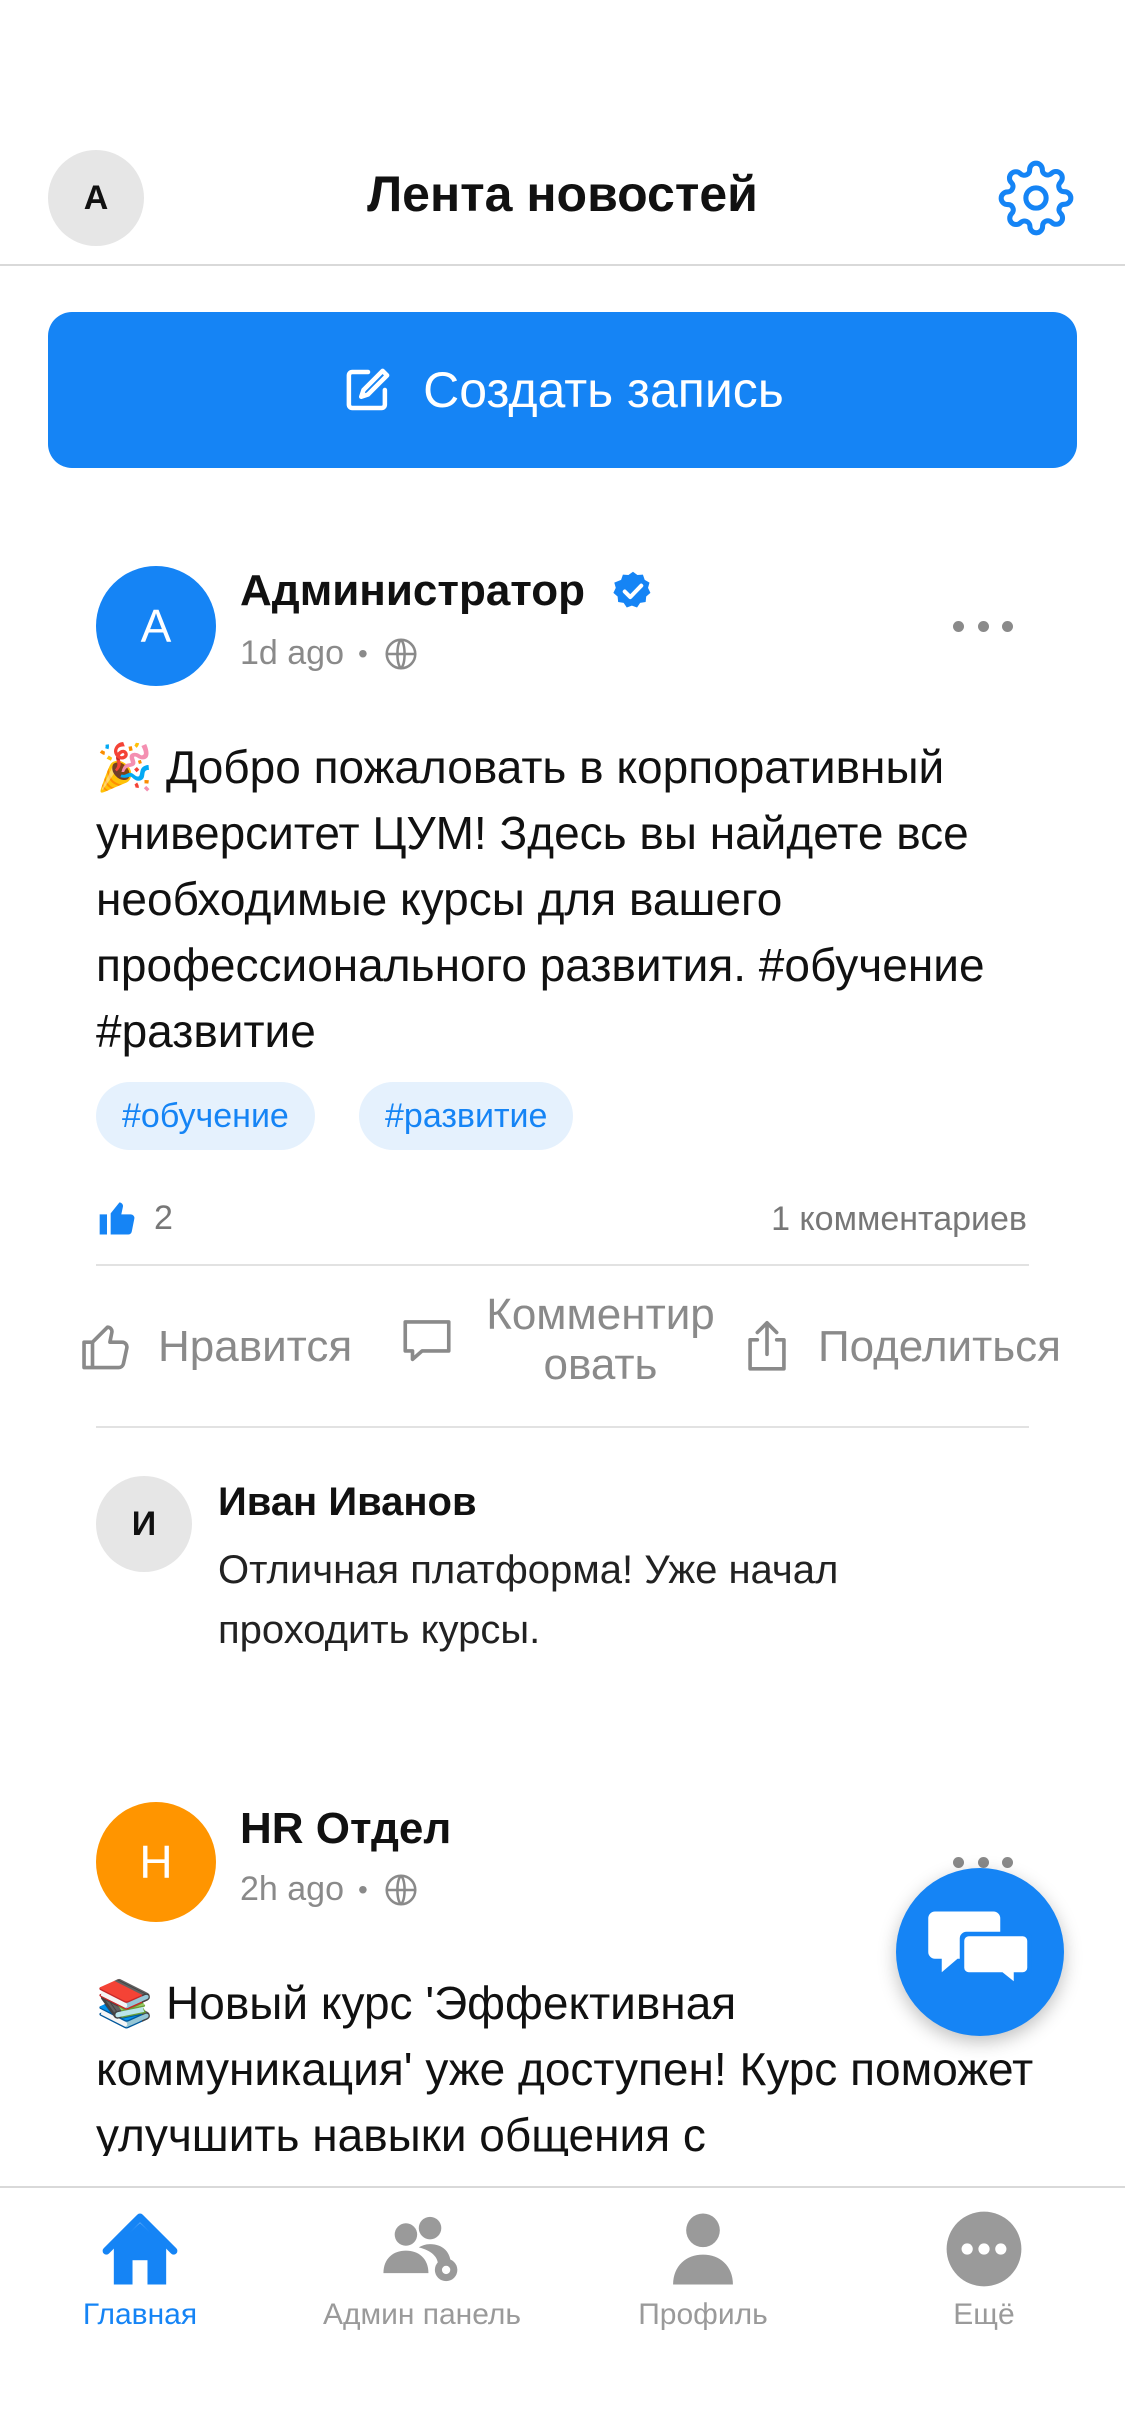 Image resolution: width=1125 pixels, height=2436 pixels. What do you see at coordinates (105, 1347) in the screenshot?
I see `thumbs-up-outline-icon` at bounding box center [105, 1347].